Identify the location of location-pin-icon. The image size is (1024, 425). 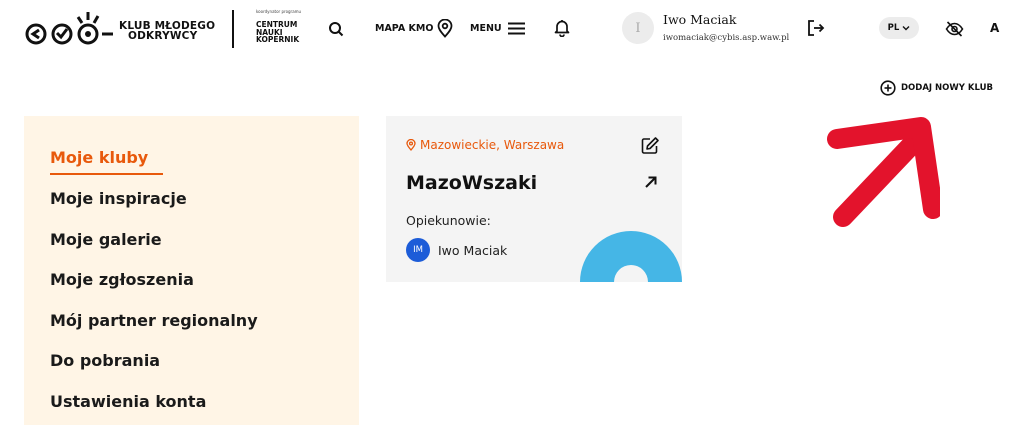
(411, 145).